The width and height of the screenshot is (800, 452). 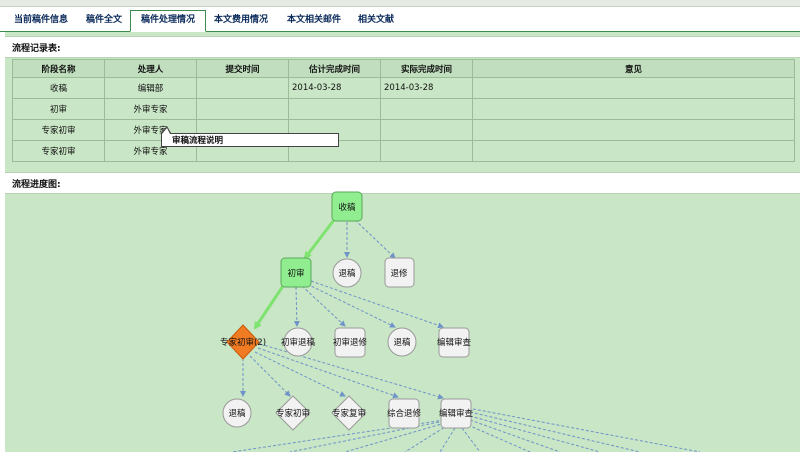 I want to click on node-chushen-tuixiu: 初审退修, so click(x=350, y=342).